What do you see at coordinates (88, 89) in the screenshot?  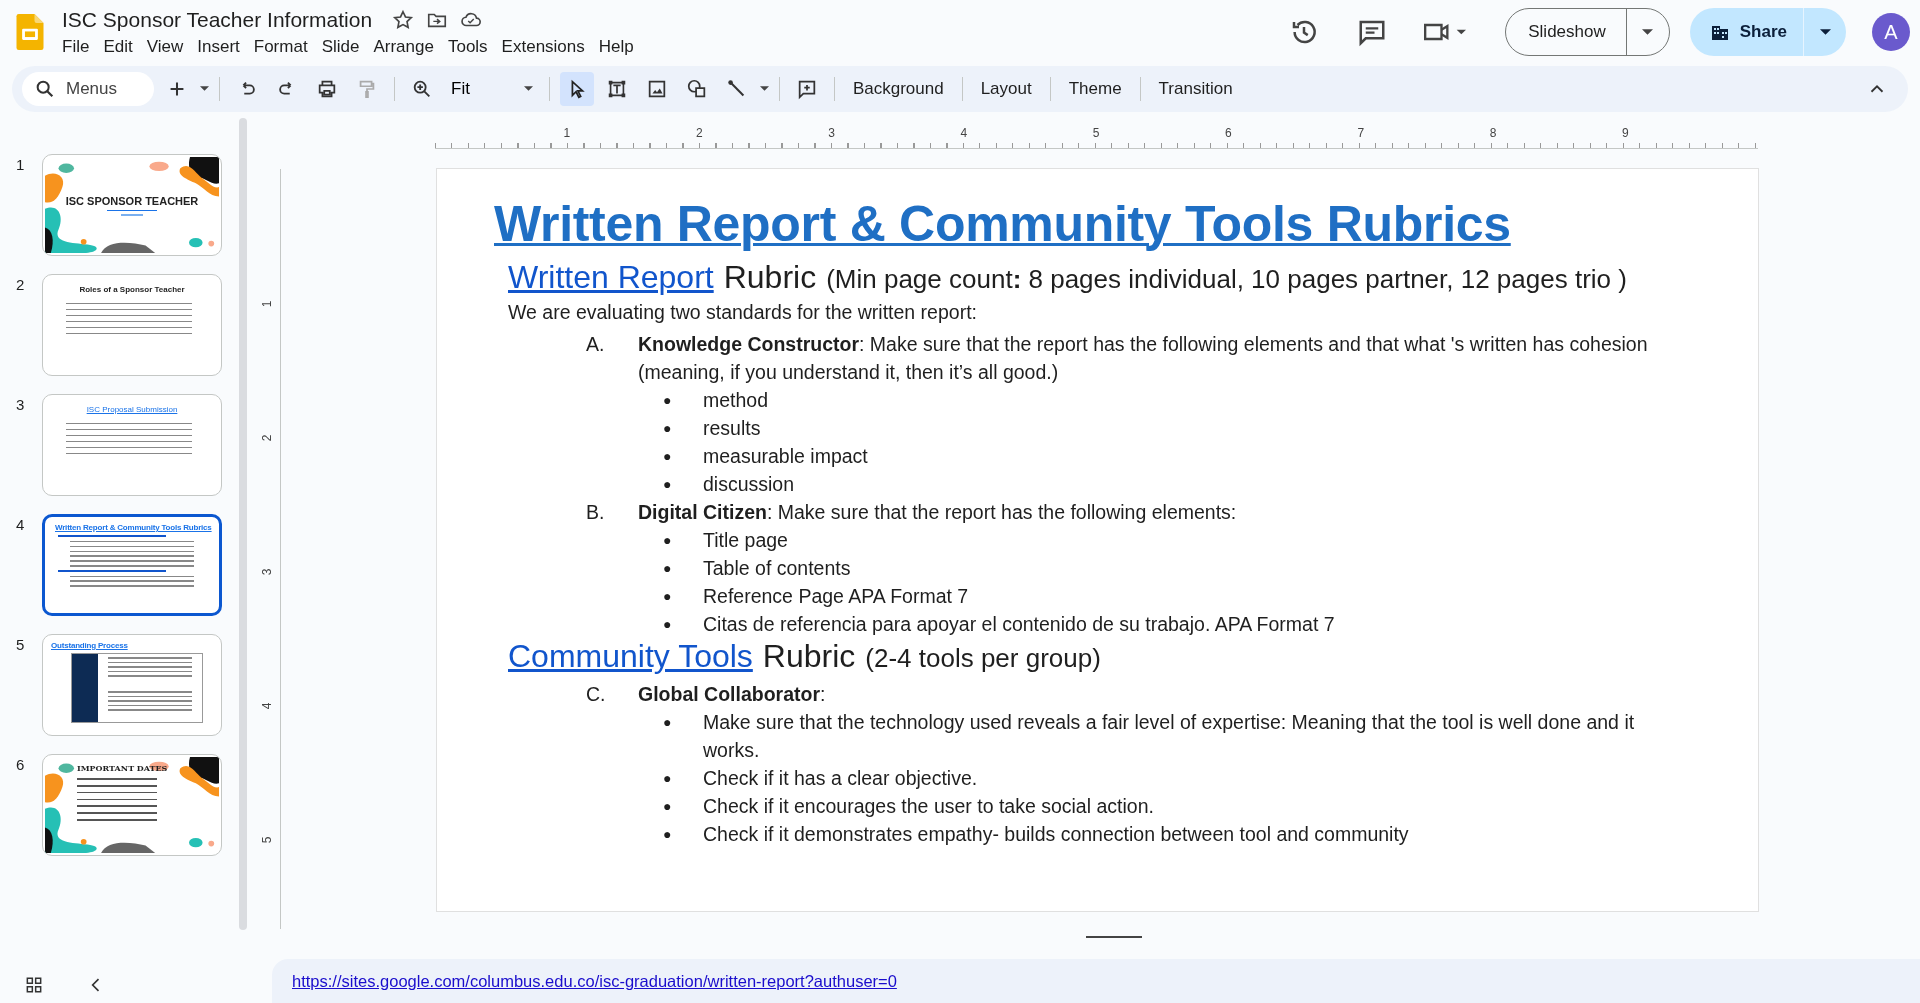 I see `menus-search-field: Menus` at bounding box center [88, 89].